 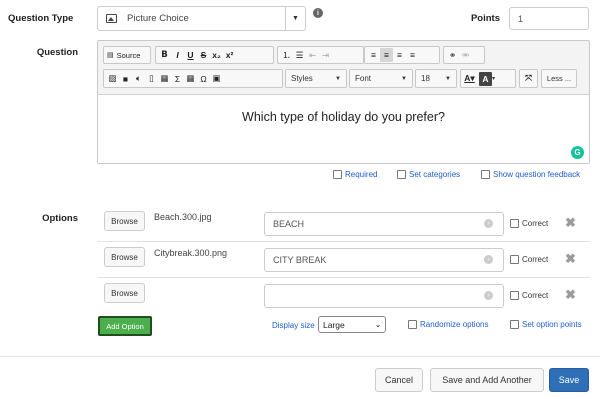 I want to click on maximize-icon: ⤧, so click(x=528, y=79).